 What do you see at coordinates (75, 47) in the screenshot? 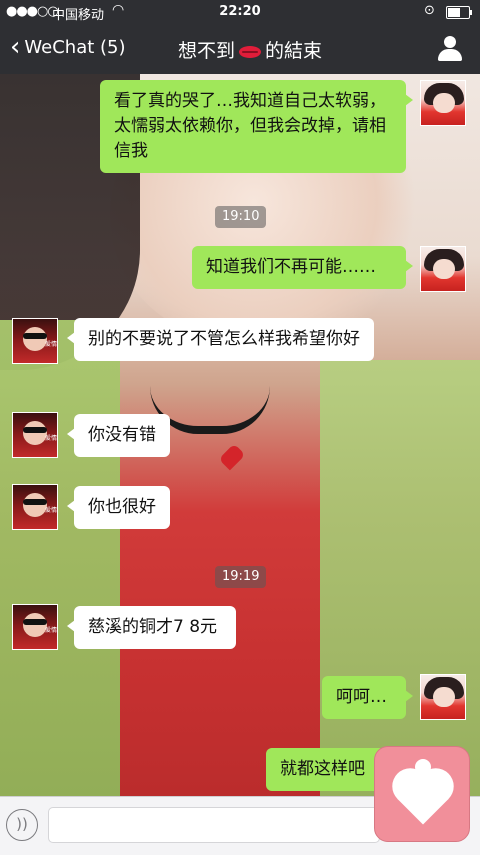
I see `back-label: WeChat (5)` at bounding box center [75, 47].